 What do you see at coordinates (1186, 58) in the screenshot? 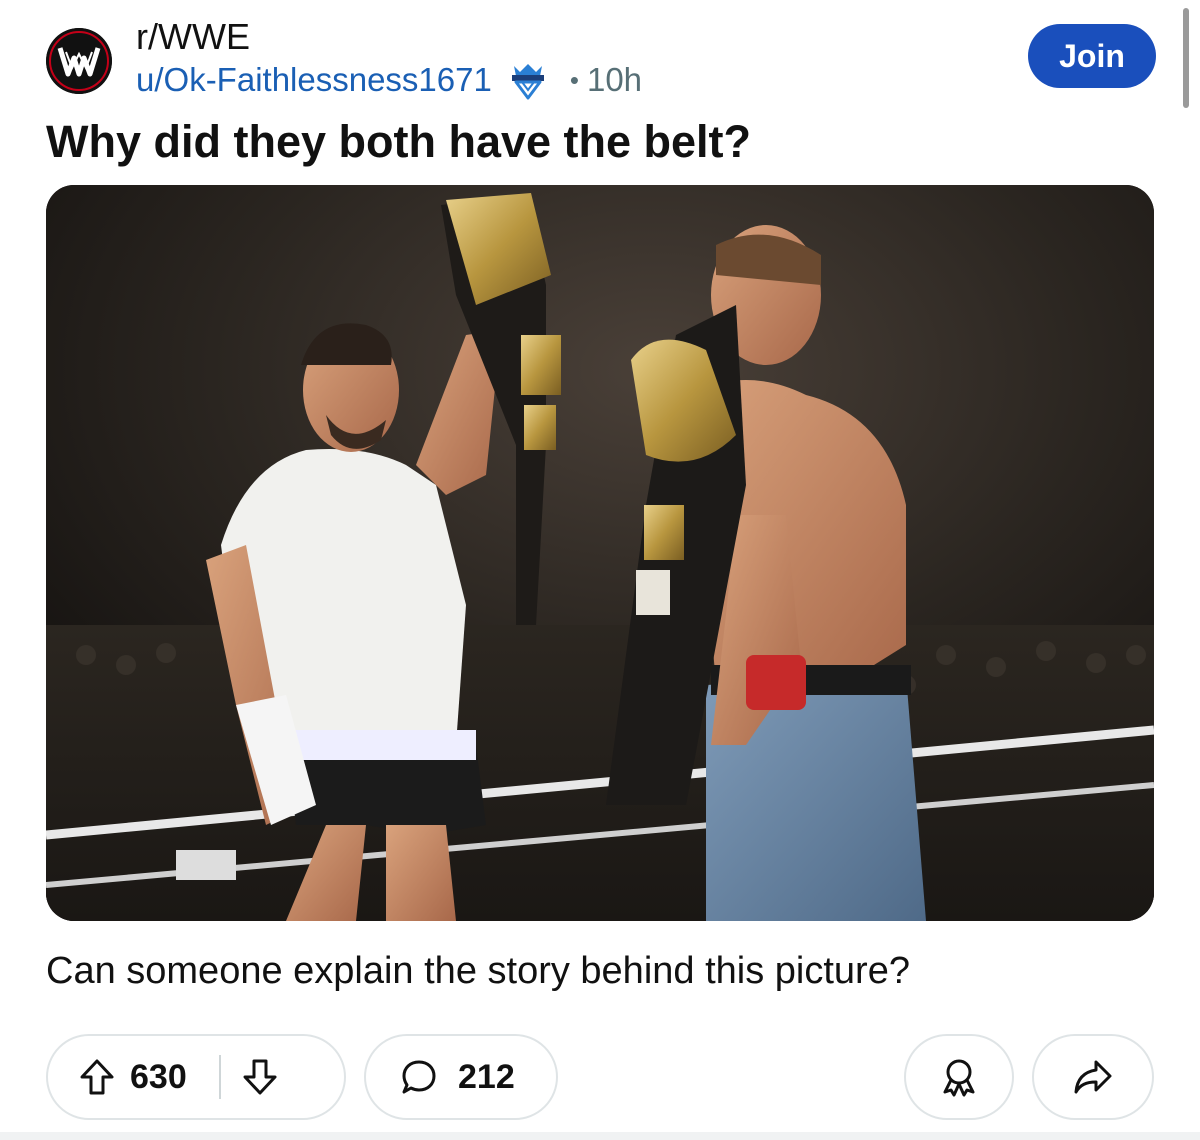
I see `scrollbar` at bounding box center [1186, 58].